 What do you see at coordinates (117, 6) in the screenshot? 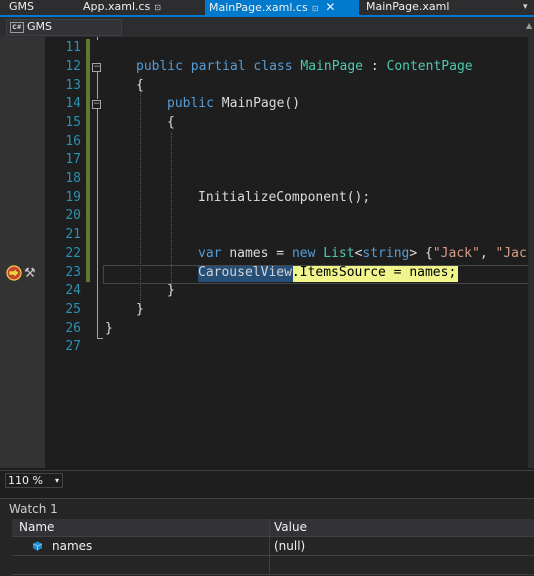
I see `tab-label: App.xaml.cs` at bounding box center [117, 6].